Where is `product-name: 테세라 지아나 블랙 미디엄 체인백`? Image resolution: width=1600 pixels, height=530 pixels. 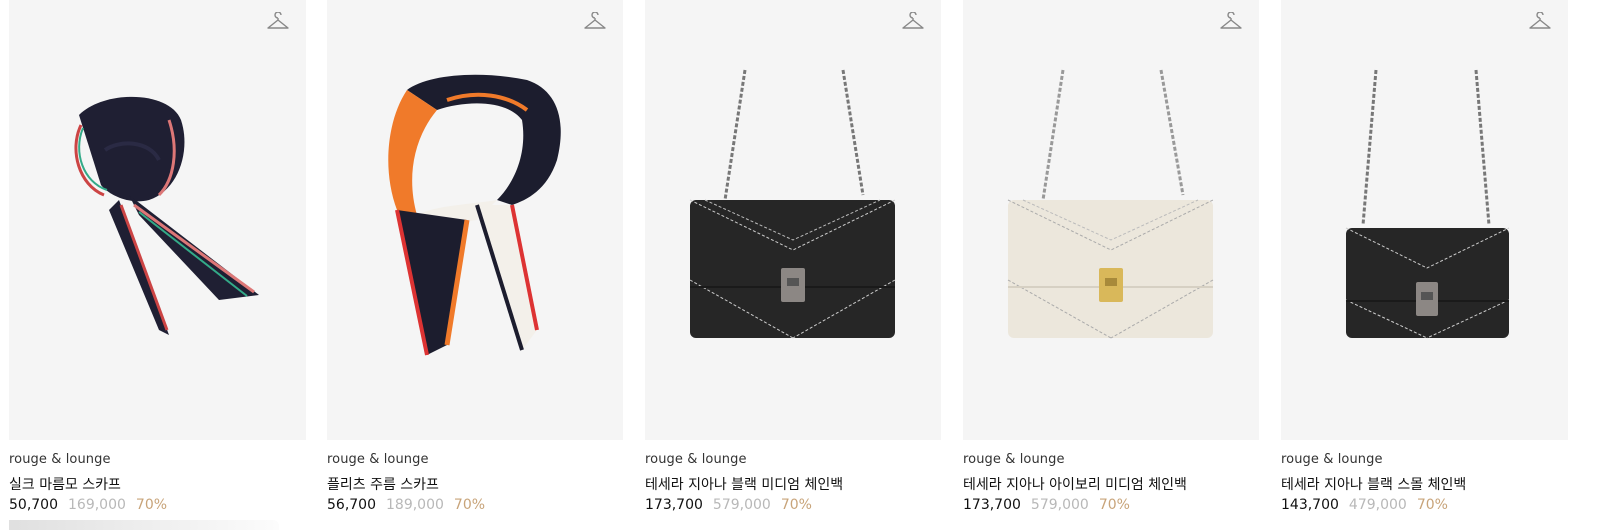
product-name: 테세라 지아나 블랙 미디엄 체인백 is located at coordinates (744, 484).